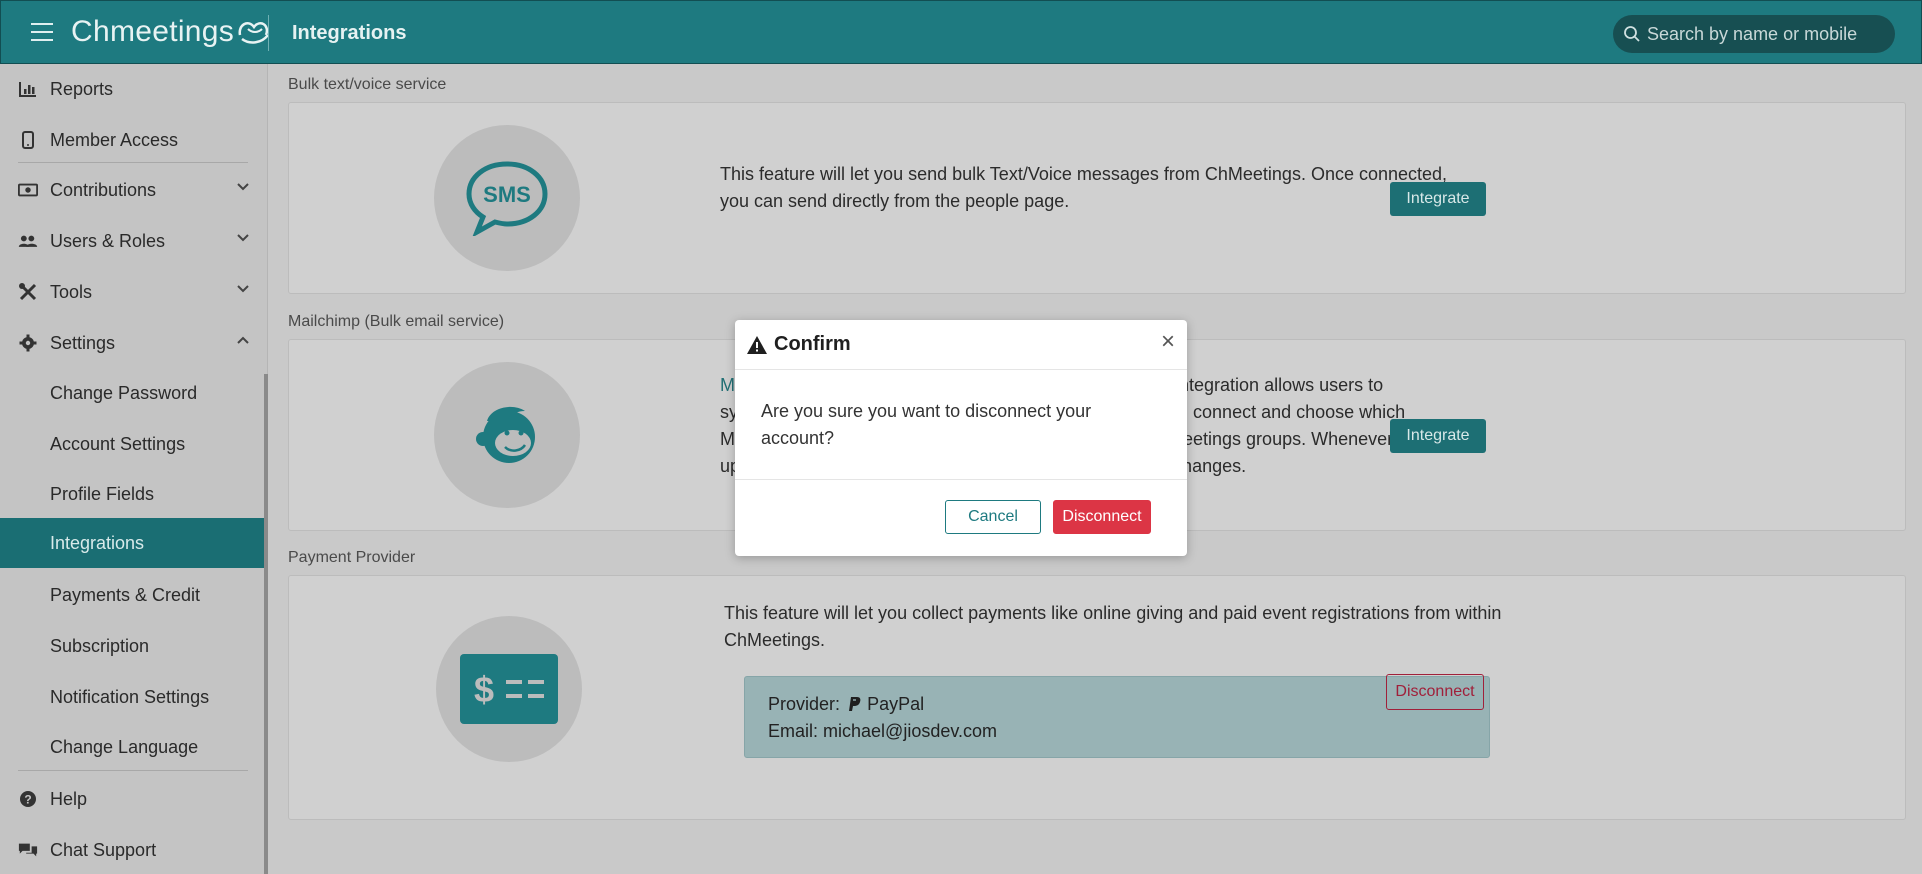 This screenshot has width=1922, height=874. I want to click on sidebar-item-users-roles: Users & Roles, so click(132, 241).